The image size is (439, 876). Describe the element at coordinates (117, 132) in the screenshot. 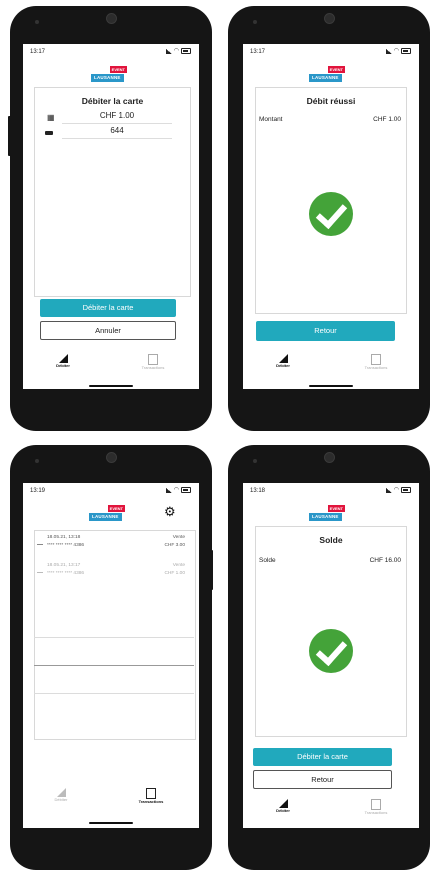

I see `pin-field: 644` at that location.